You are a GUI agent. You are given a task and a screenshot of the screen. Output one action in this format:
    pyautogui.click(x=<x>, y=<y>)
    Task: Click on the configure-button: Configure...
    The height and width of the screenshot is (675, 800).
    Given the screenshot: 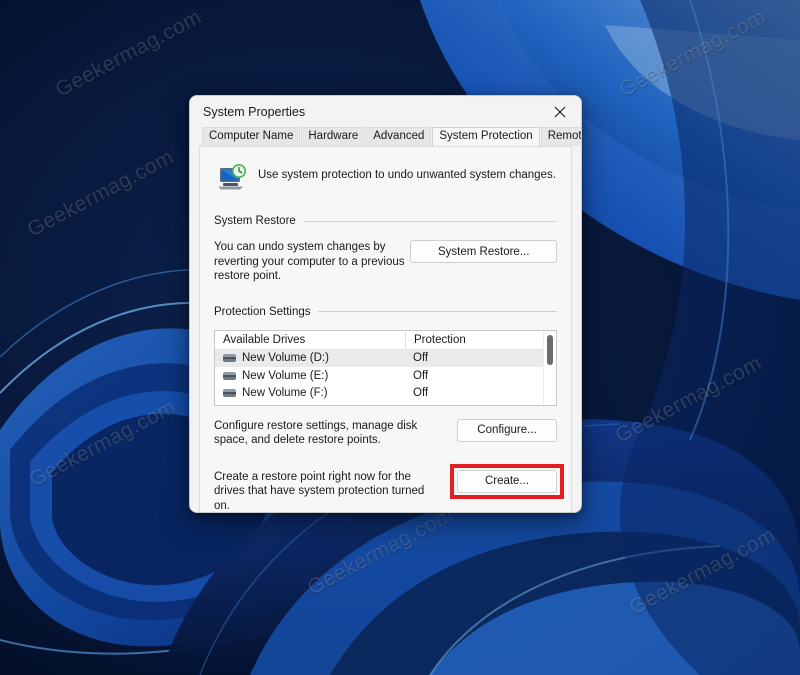 What is the action you would take?
    pyautogui.click(x=507, y=430)
    